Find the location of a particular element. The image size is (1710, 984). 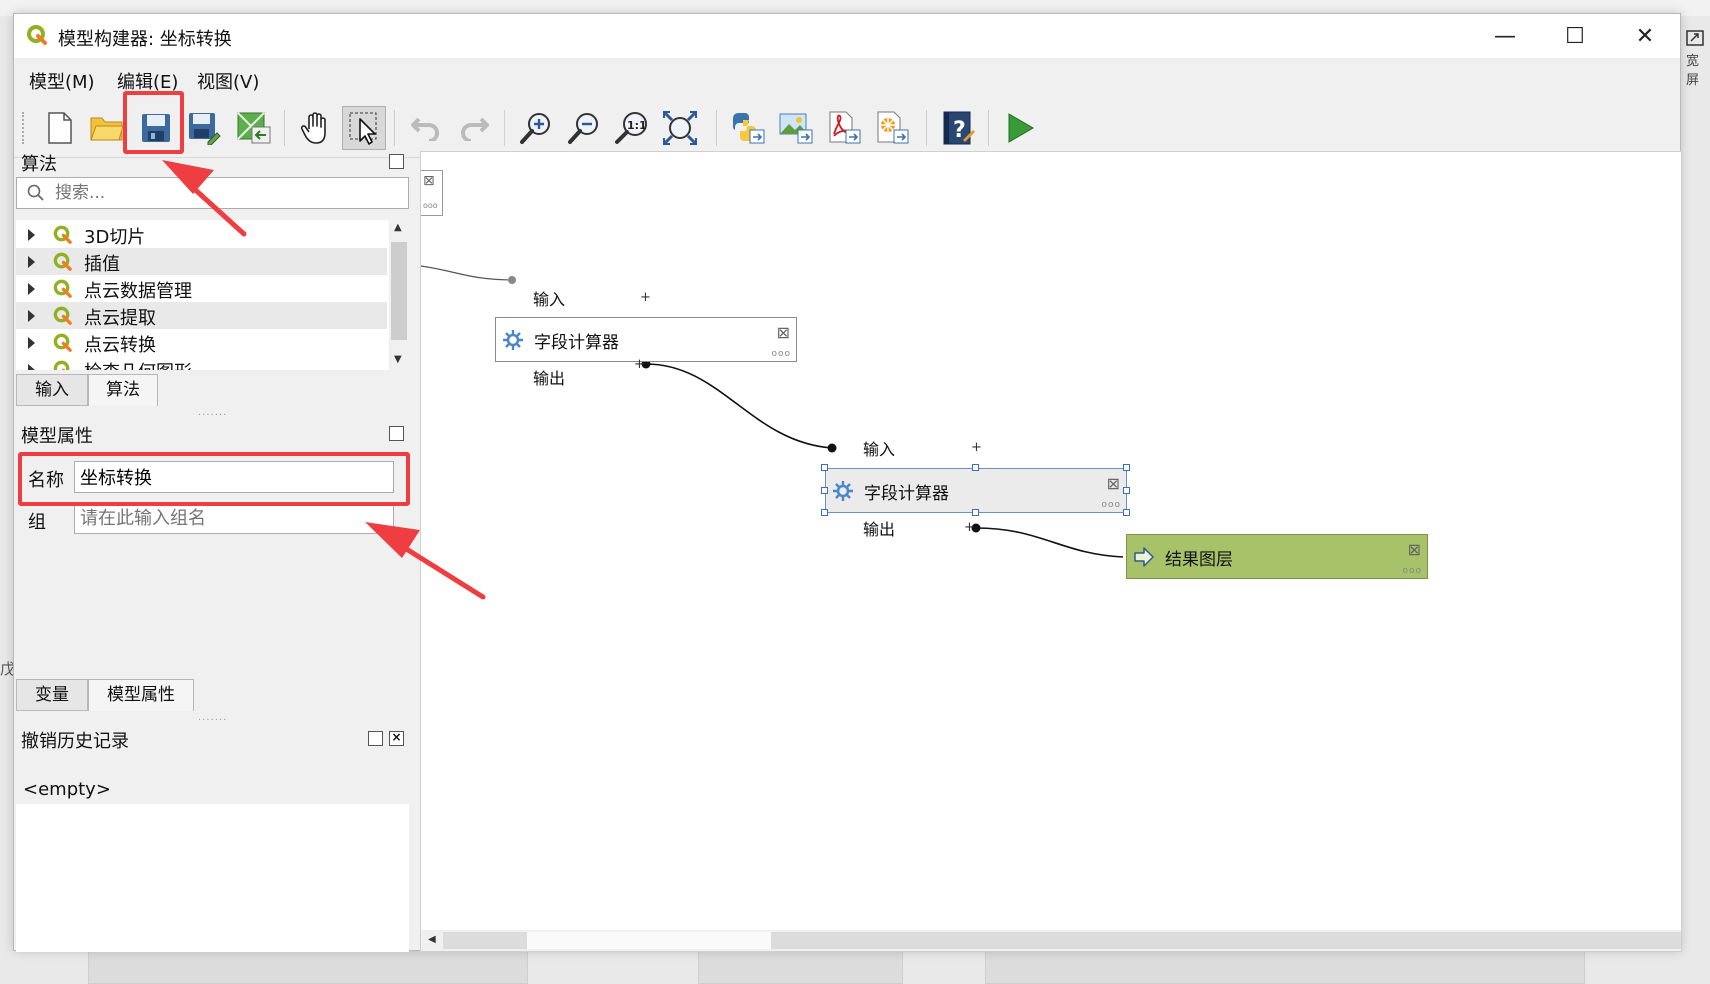

menu-model: 模型(M) is located at coordinates (62, 81).